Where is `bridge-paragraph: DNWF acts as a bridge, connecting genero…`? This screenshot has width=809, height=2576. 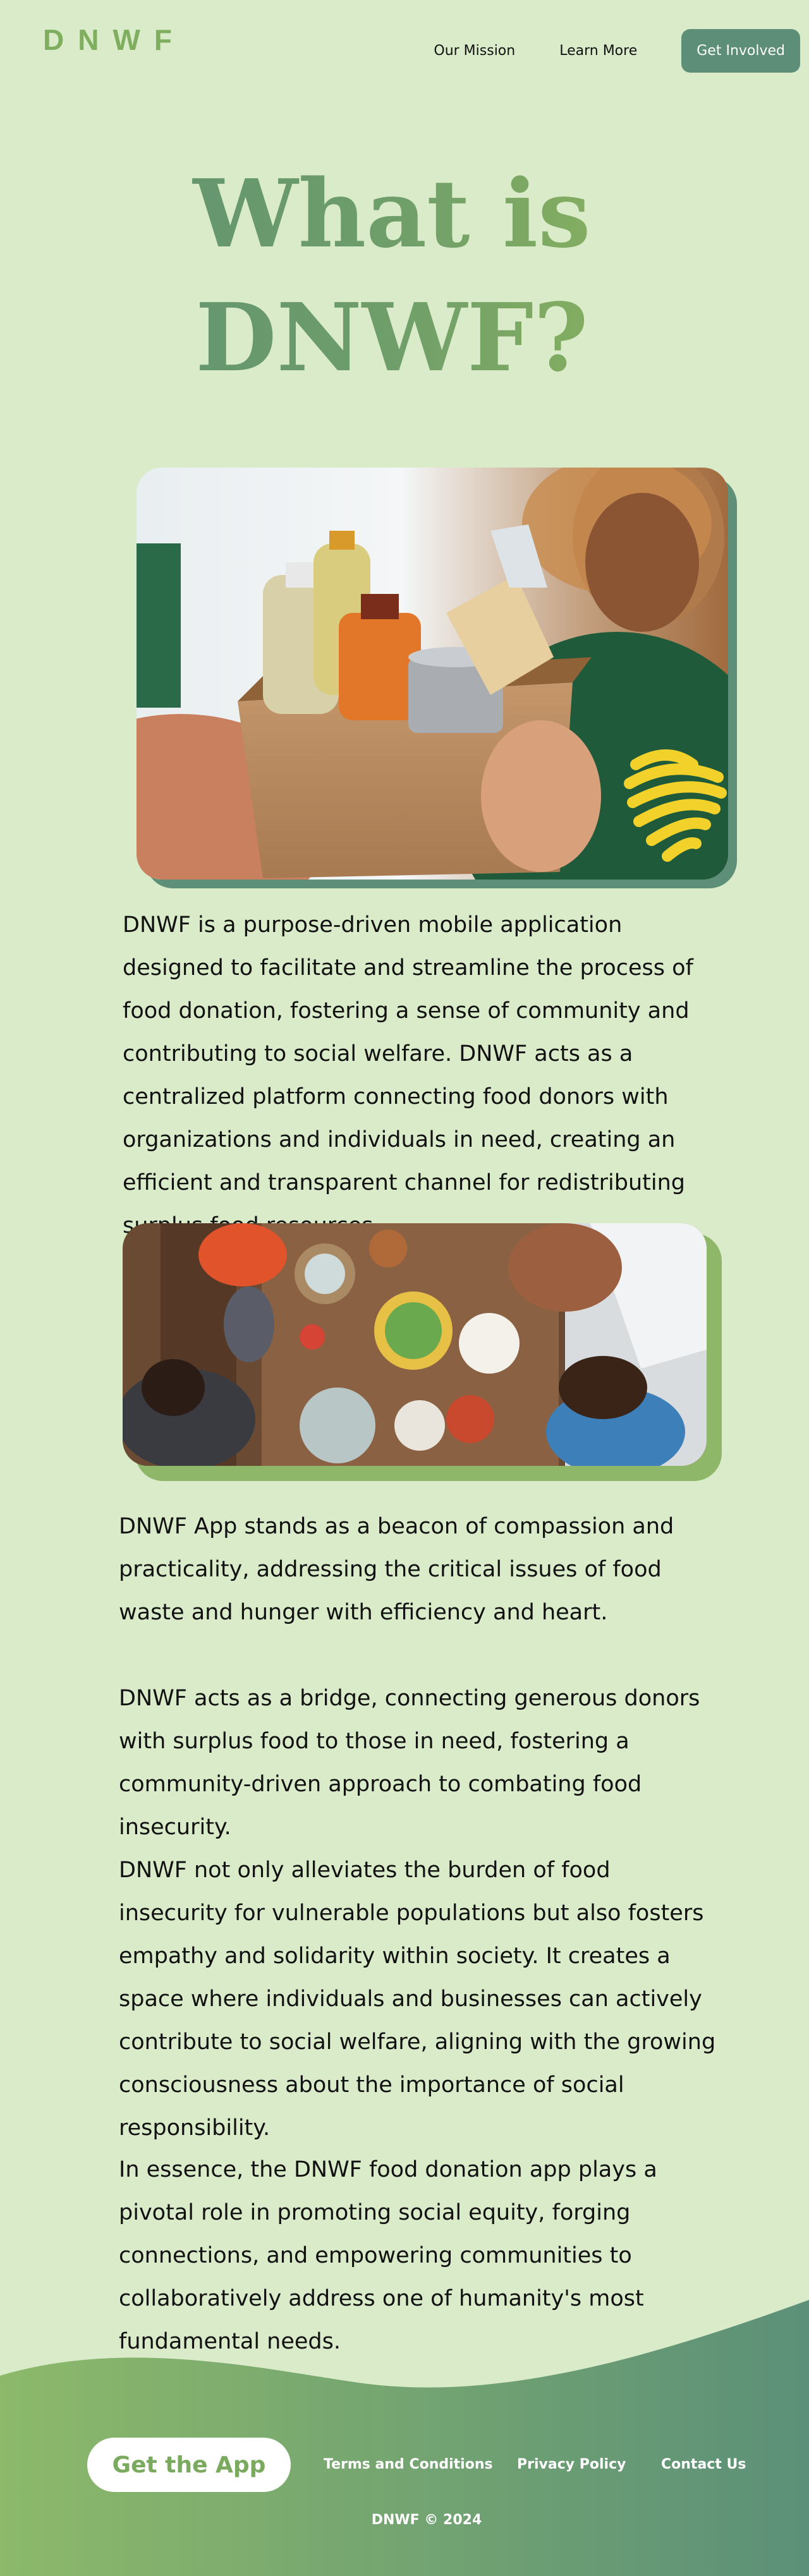 bridge-paragraph: DNWF acts as a bridge, connecting genero… is located at coordinates (410, 1763).